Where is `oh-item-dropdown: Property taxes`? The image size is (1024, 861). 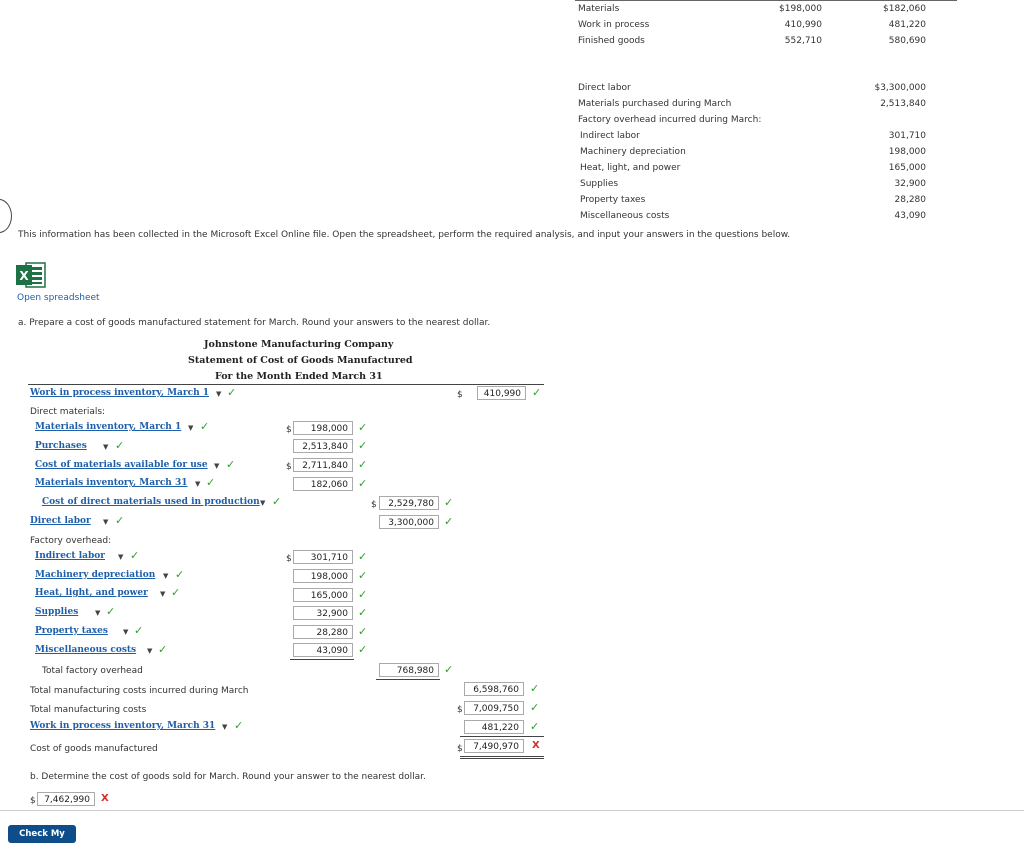 oh-item-dropdown: Property taxes is located at coordinates (71, 631).